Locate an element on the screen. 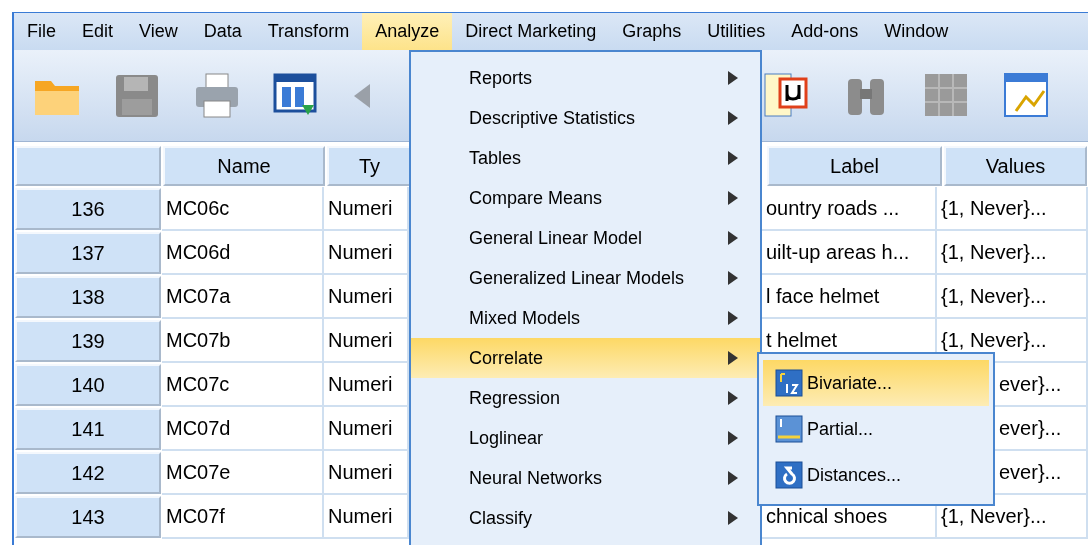 This screenshot has height=557, width=1088. menu-item: Compare Means is located at coordinates (585, 198).